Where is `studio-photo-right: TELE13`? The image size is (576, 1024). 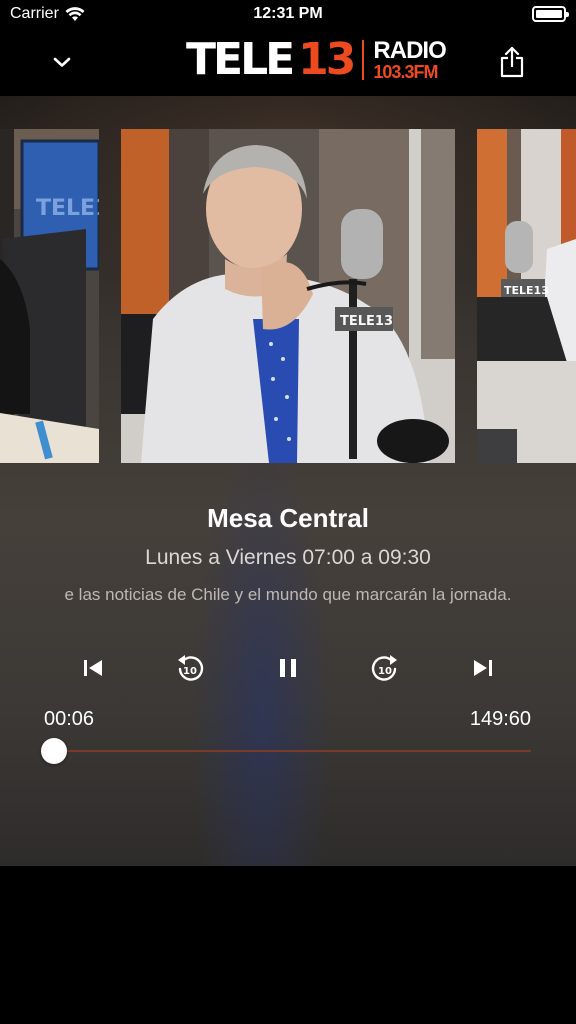
studio-photo-right: TELE13 is located at coordinates (526, 296).